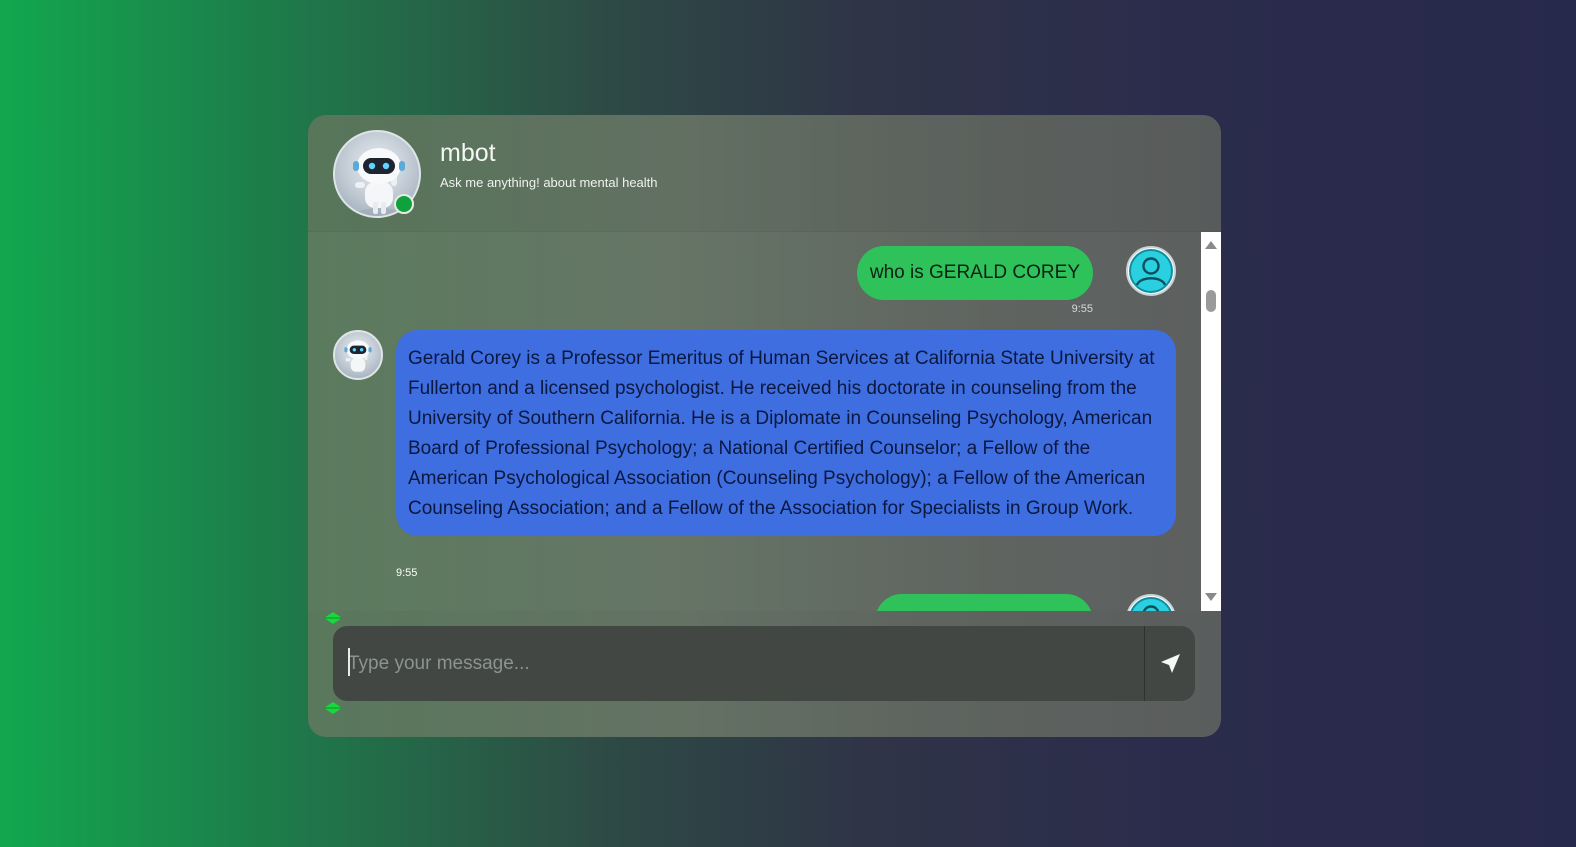  Describe the element at coordinates (1211, 245) in the screenshot. I see `scroll-up-arrow-icon` at that location.